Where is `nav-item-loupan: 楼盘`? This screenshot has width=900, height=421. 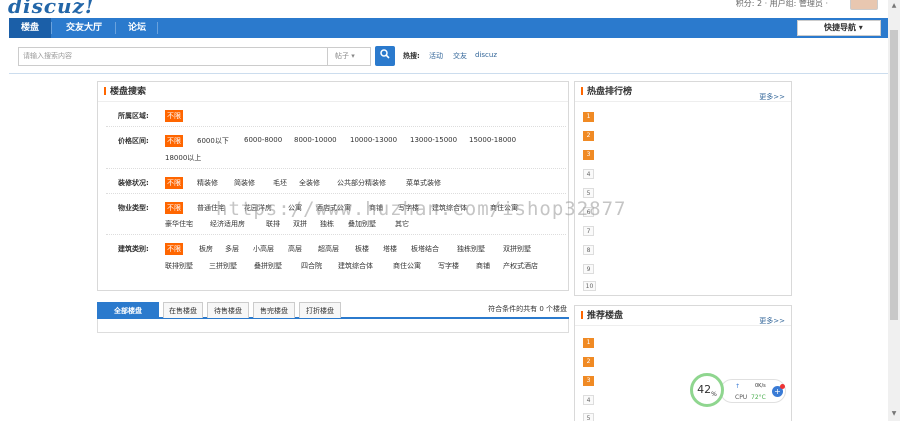 nav-item-loupan: 楼盘 is located at coordinates (30, 28).